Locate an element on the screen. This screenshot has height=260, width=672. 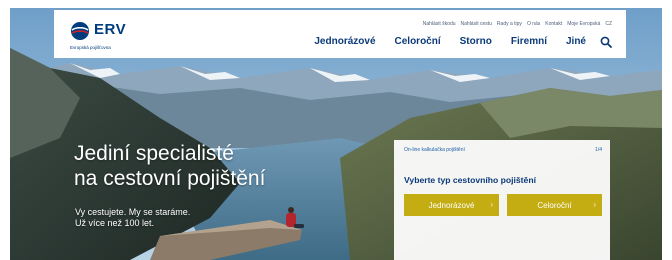
option-celorocni-label: Celoroční is located at coordinates (554, 205).